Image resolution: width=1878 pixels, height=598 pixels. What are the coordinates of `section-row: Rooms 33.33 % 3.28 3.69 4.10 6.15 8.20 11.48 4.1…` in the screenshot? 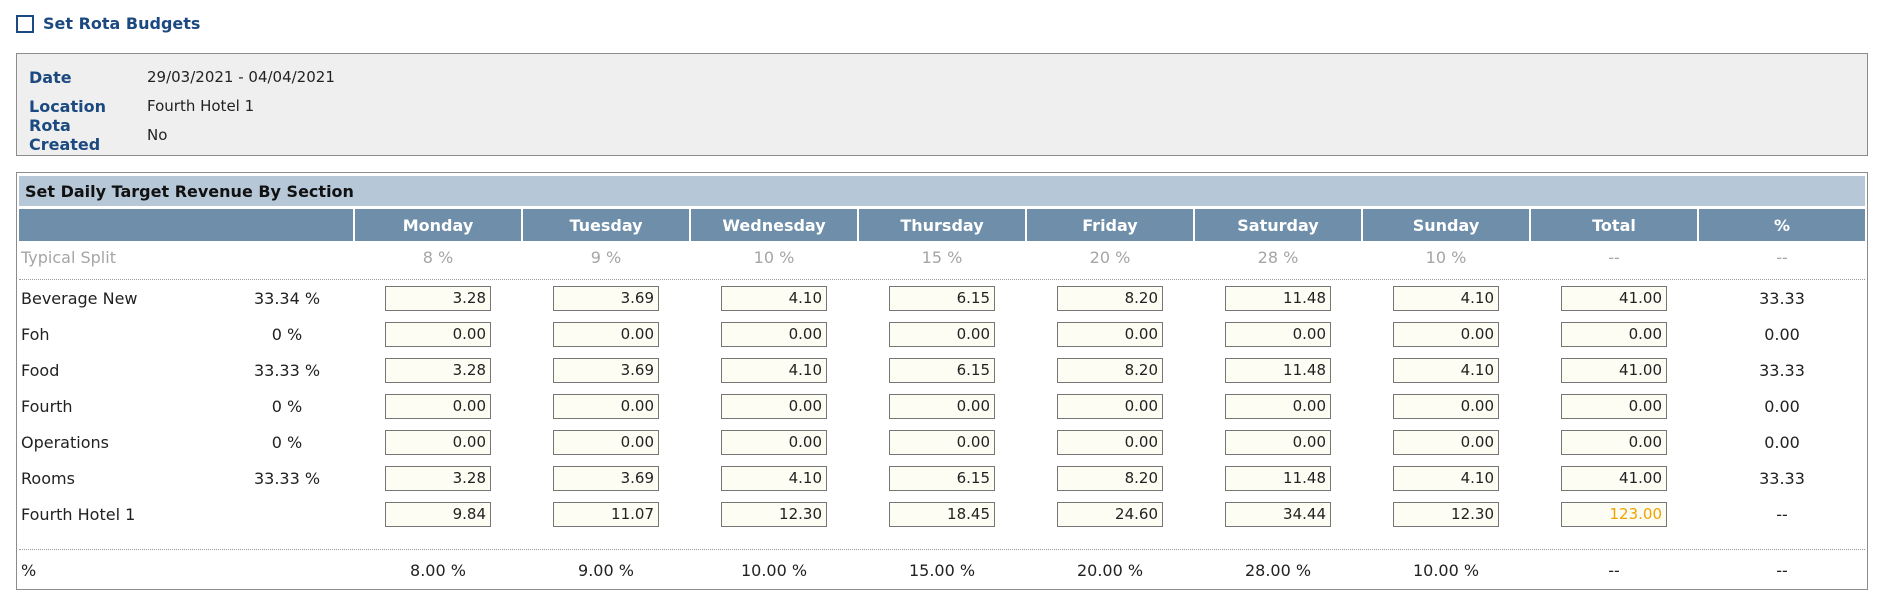 It's located at (942, 478).